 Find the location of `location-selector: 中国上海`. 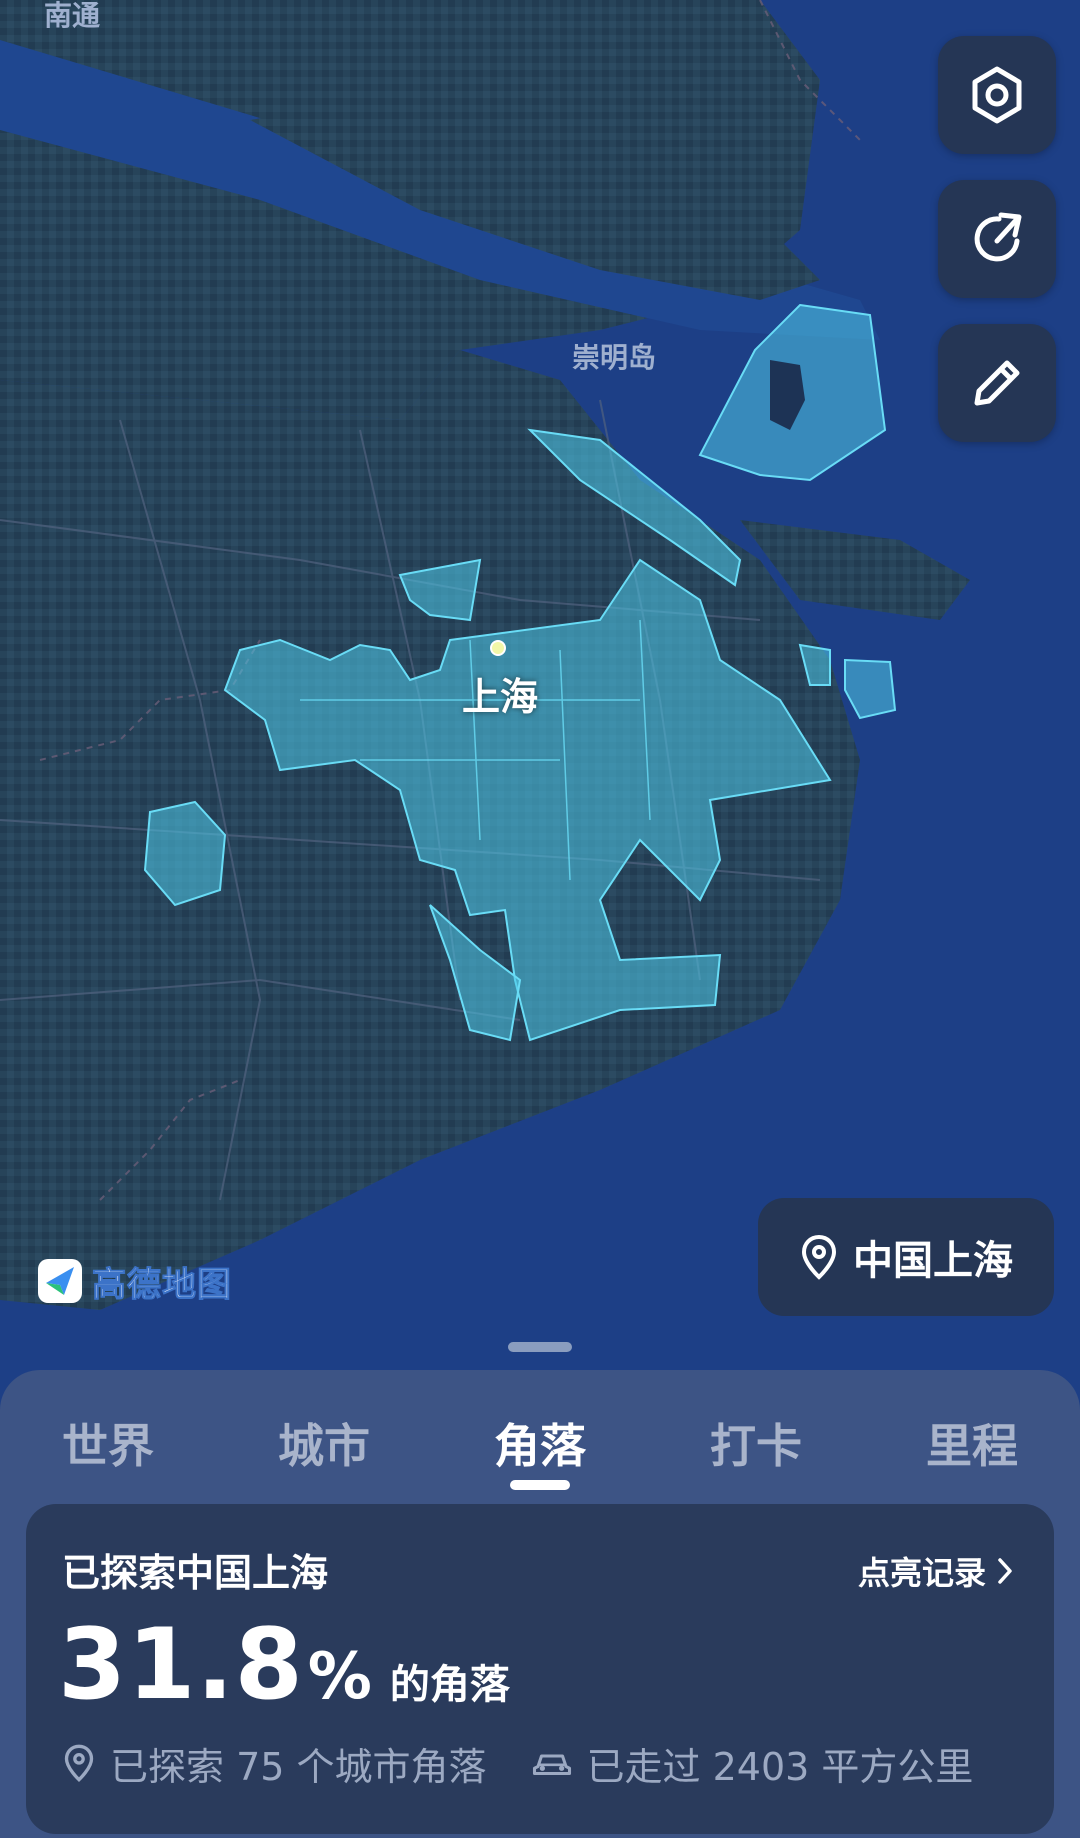

location-selector: 中国上海 is located at coordinates (906, 1257).